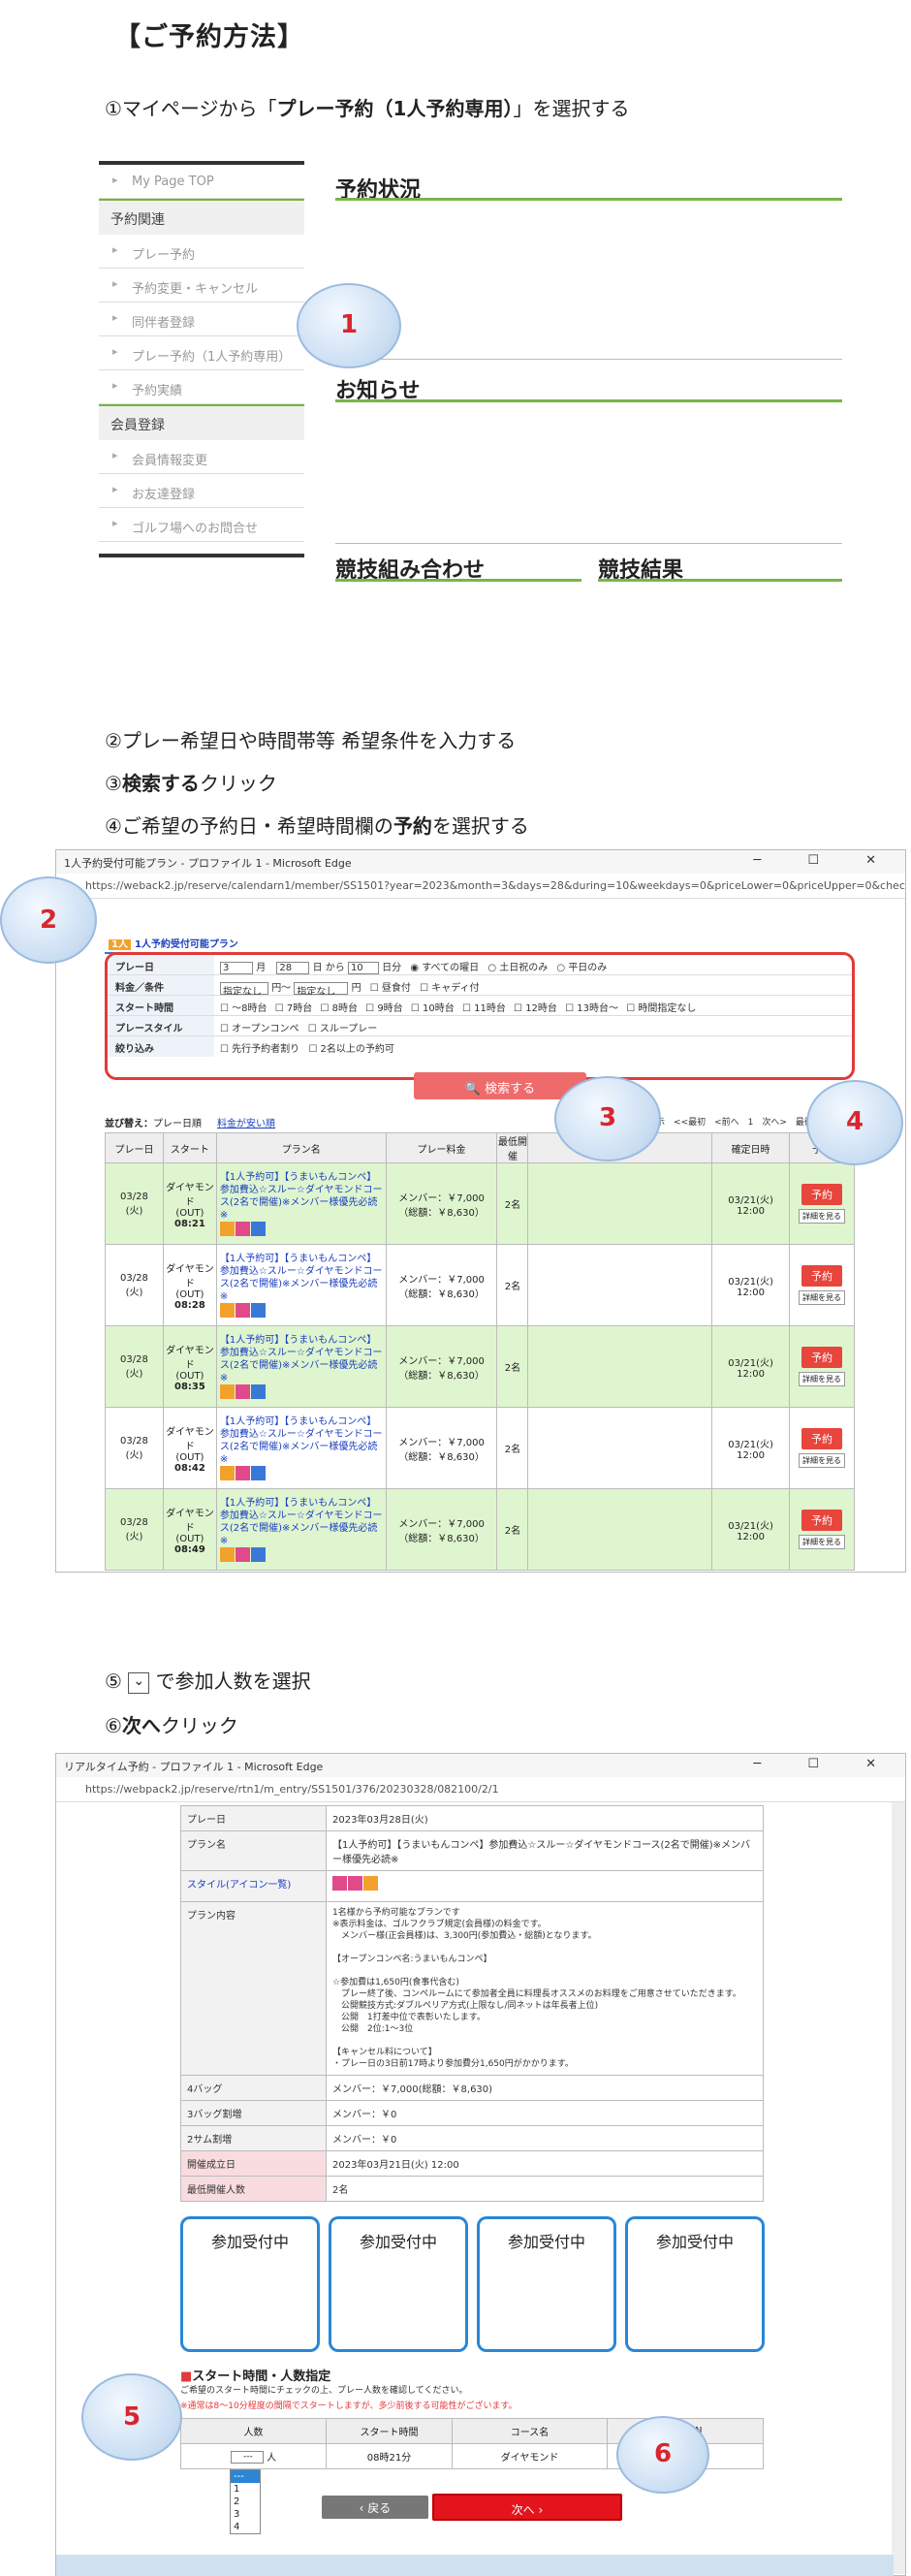 Image resolution: width=911 pixels, height=2576 pixels. Describe the element at coordinates (349, 2406) in the screenshot. I see `section-warning: ※通常は8～10分程度の間隔でスタートしますが、多少前後する可能性がございます。` at that location.